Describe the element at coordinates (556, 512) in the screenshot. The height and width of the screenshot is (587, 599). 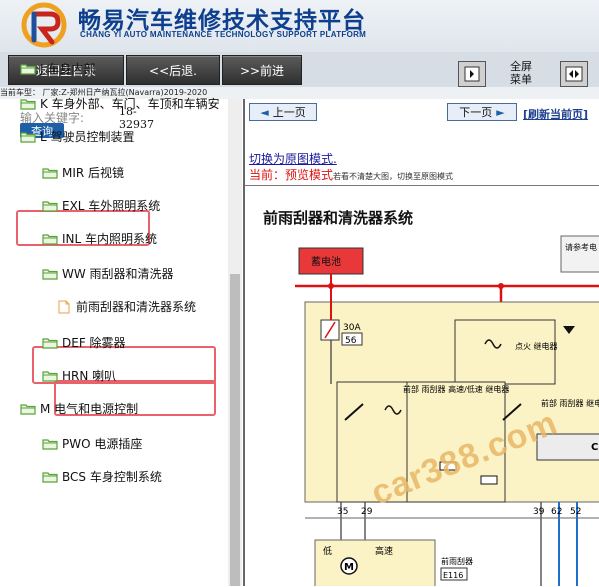
I see `pin-label: 62` at that location.